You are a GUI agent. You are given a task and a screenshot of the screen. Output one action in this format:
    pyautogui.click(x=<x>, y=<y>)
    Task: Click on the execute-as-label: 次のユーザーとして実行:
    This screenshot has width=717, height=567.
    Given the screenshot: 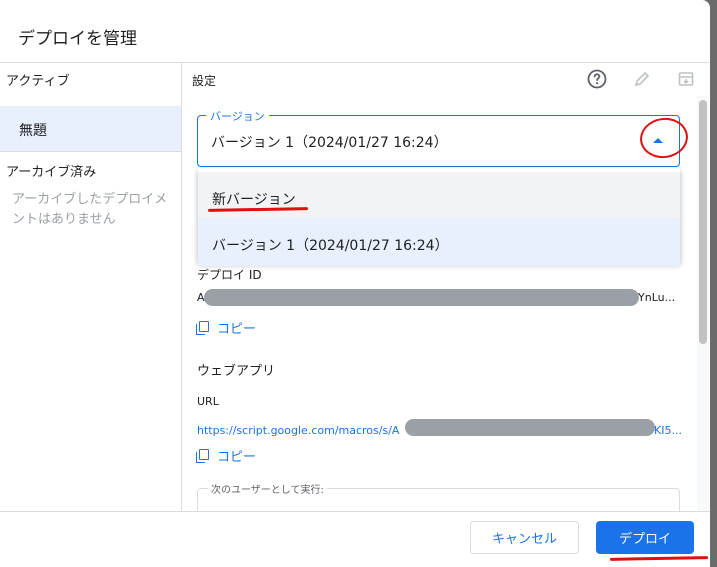 What is the action you would take?
    pyautogui.click(x=267, y=488)
    